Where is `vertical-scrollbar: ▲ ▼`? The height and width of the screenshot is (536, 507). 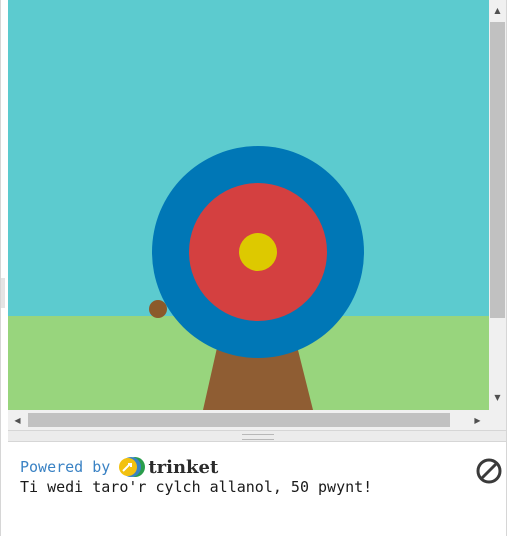 vertical-scrollbar: ▲ ▼ is located at coordinates (497, 205).